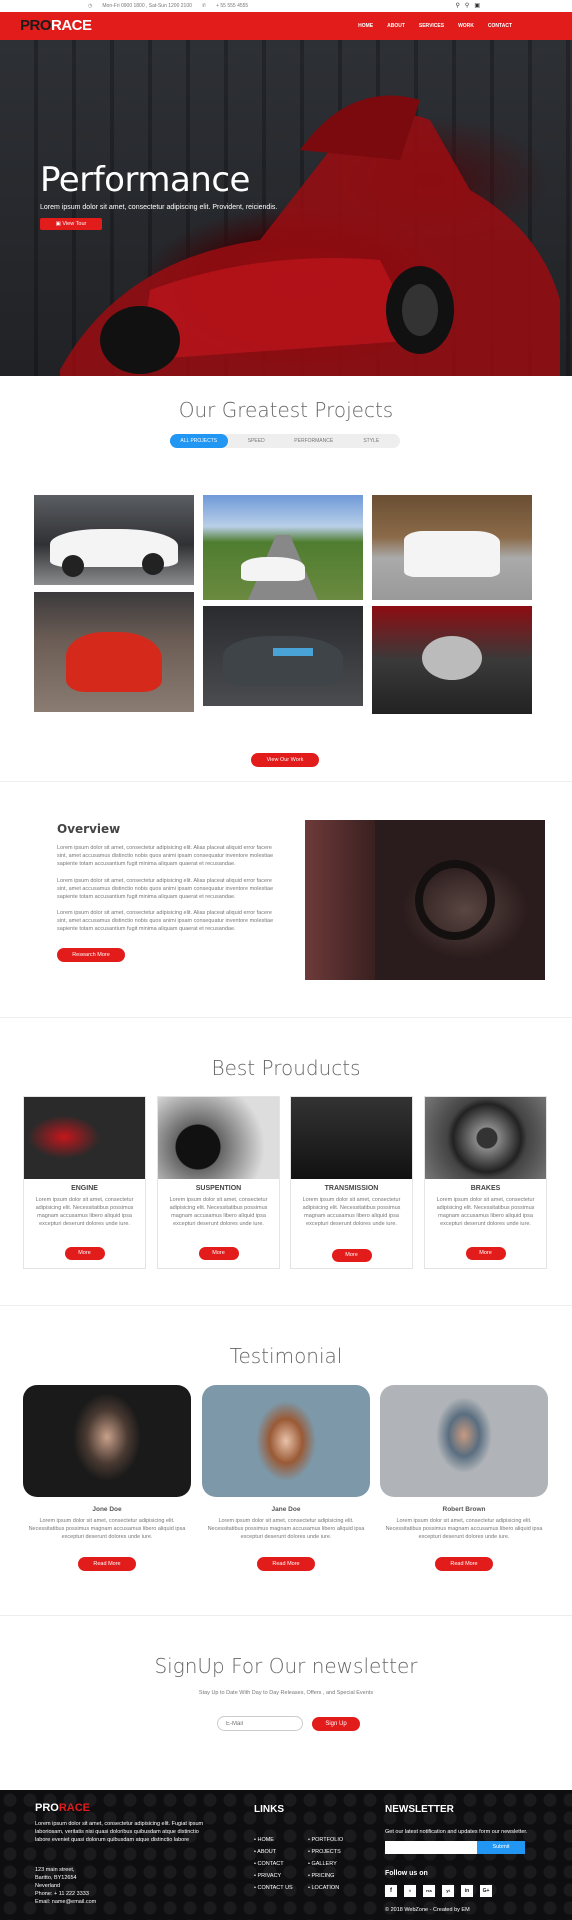  What do you see at coordinates (58, 224) in the screenshot?
I see `camera-icon: ▣` at bounding box center [58, 224].